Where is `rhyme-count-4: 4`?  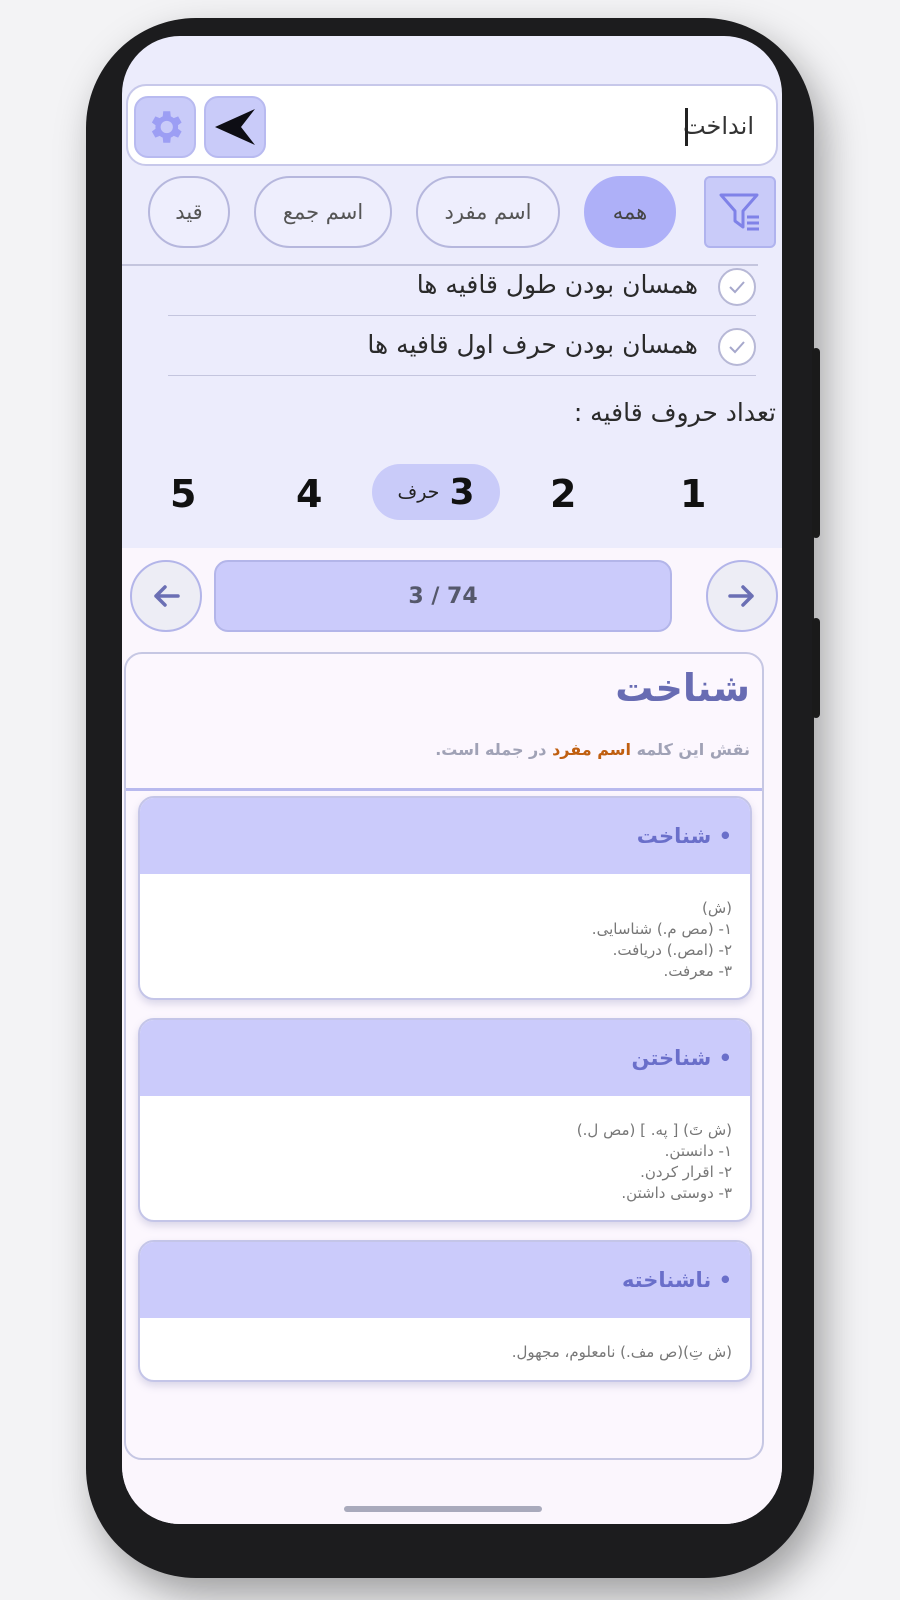 rhyme-count-4: 4 is located at coordinates (309, 494).